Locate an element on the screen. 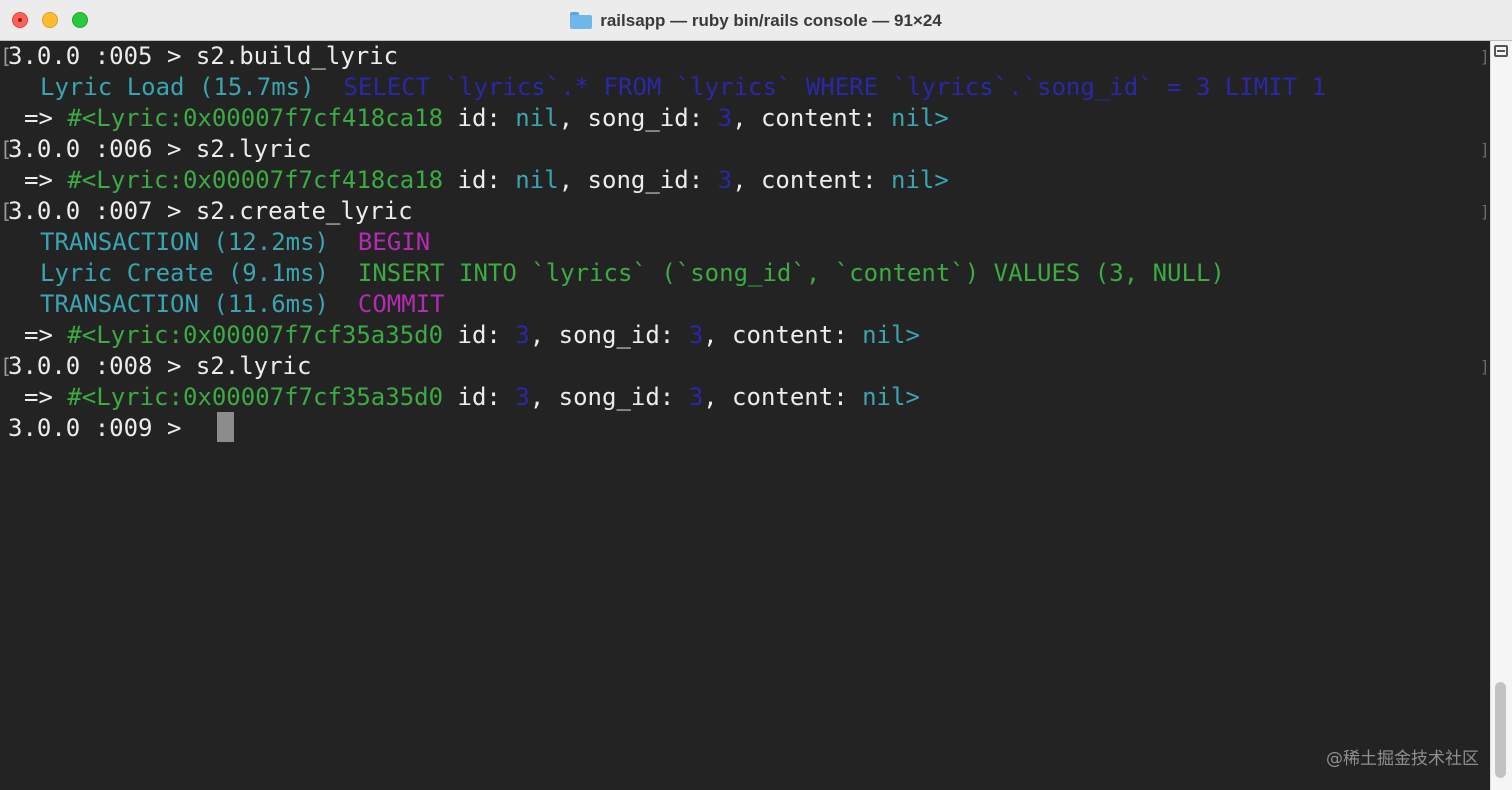 The height and width of the screenshot is (790, 1512). prompt: 3.0.0 :009 > is located at coordinates (102, 428).